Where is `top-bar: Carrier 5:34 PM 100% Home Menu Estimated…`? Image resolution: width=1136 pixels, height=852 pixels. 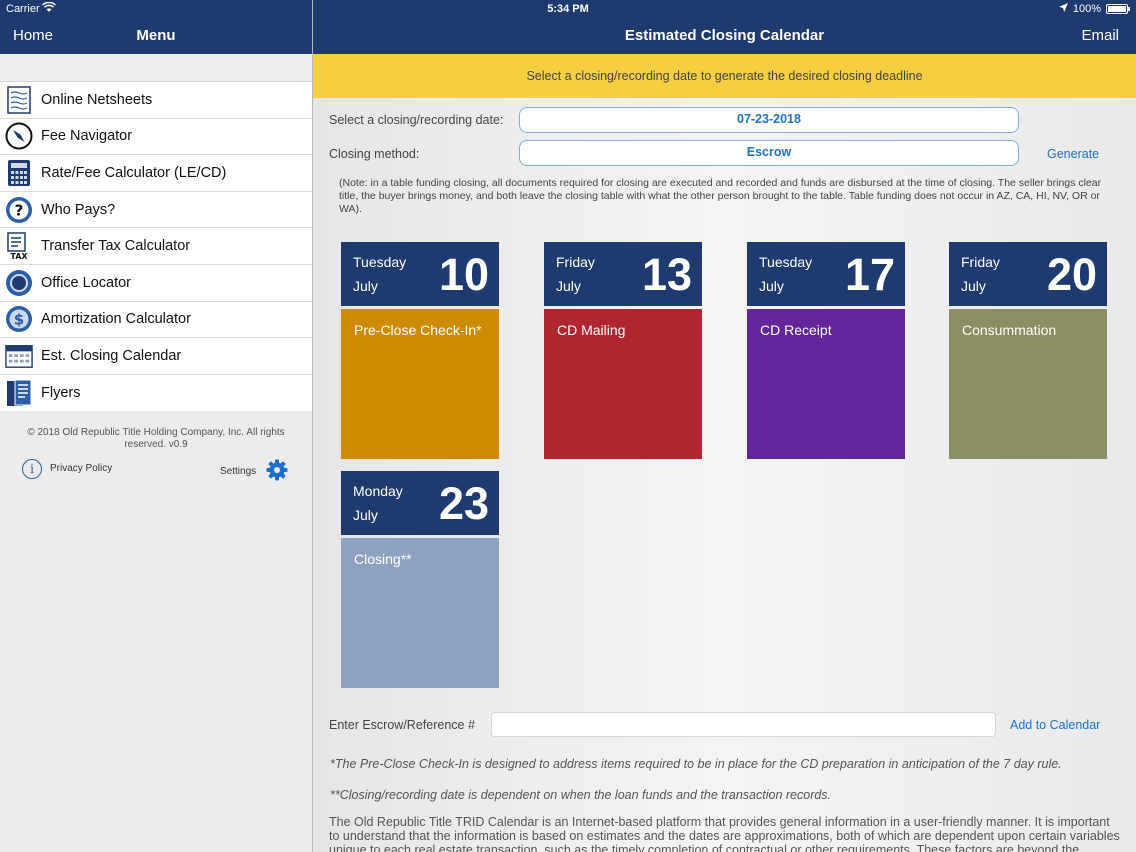
top-bar: Carrier 5:34 PM 100% Home Menu Estimated… is located at coordinates (568, 27).